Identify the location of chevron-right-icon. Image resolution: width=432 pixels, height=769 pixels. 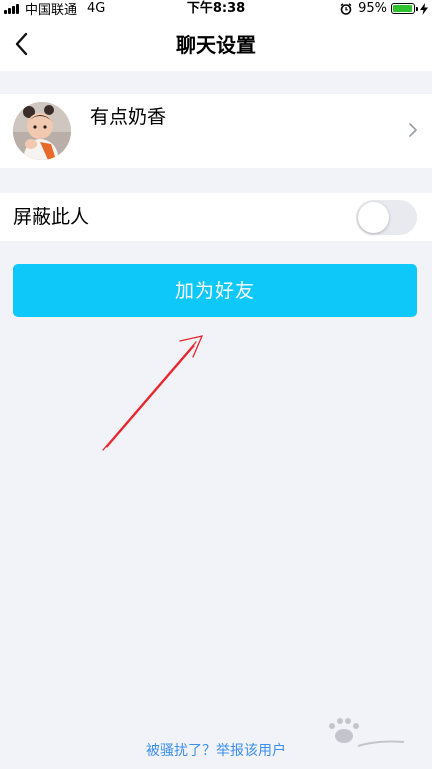
(413, 130).